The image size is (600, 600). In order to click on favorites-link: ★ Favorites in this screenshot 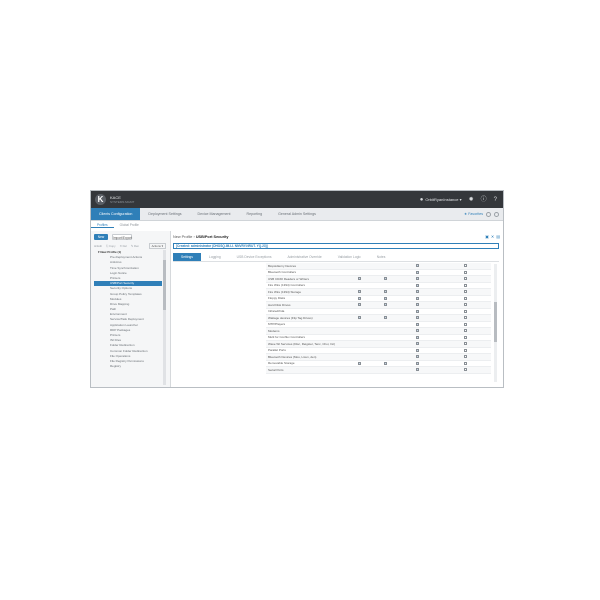, I will do `click(473, 214)`.